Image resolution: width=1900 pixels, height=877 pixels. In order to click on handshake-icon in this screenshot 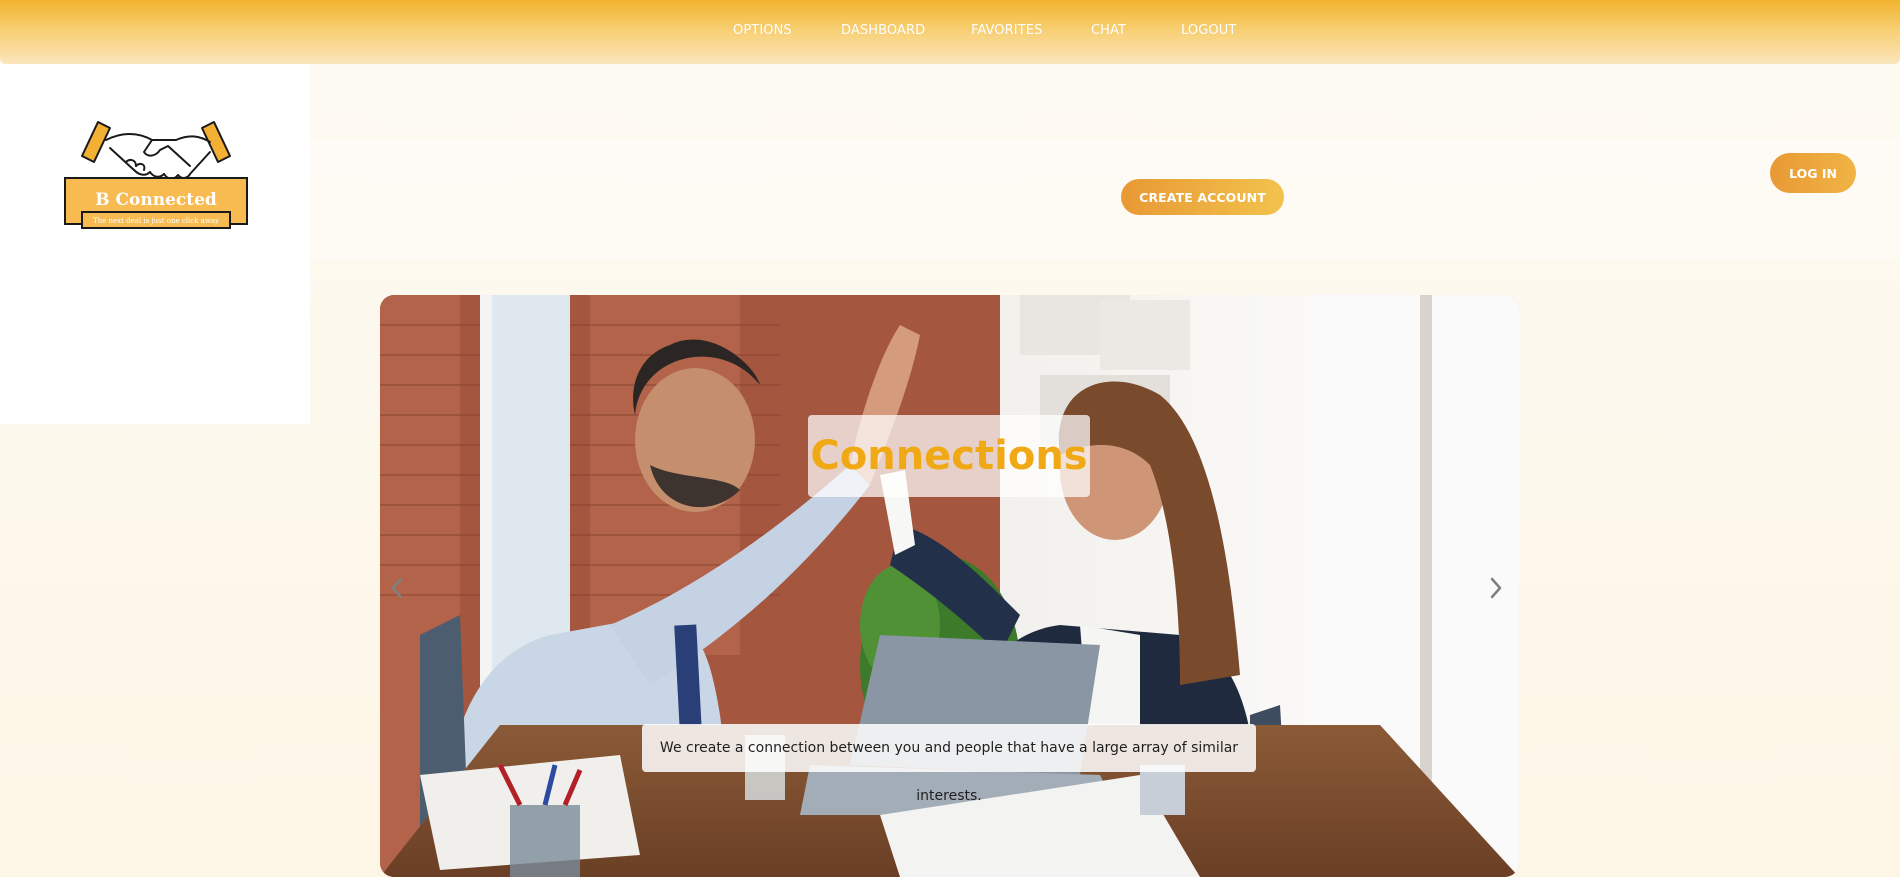, I will do `click(156, 150)`.